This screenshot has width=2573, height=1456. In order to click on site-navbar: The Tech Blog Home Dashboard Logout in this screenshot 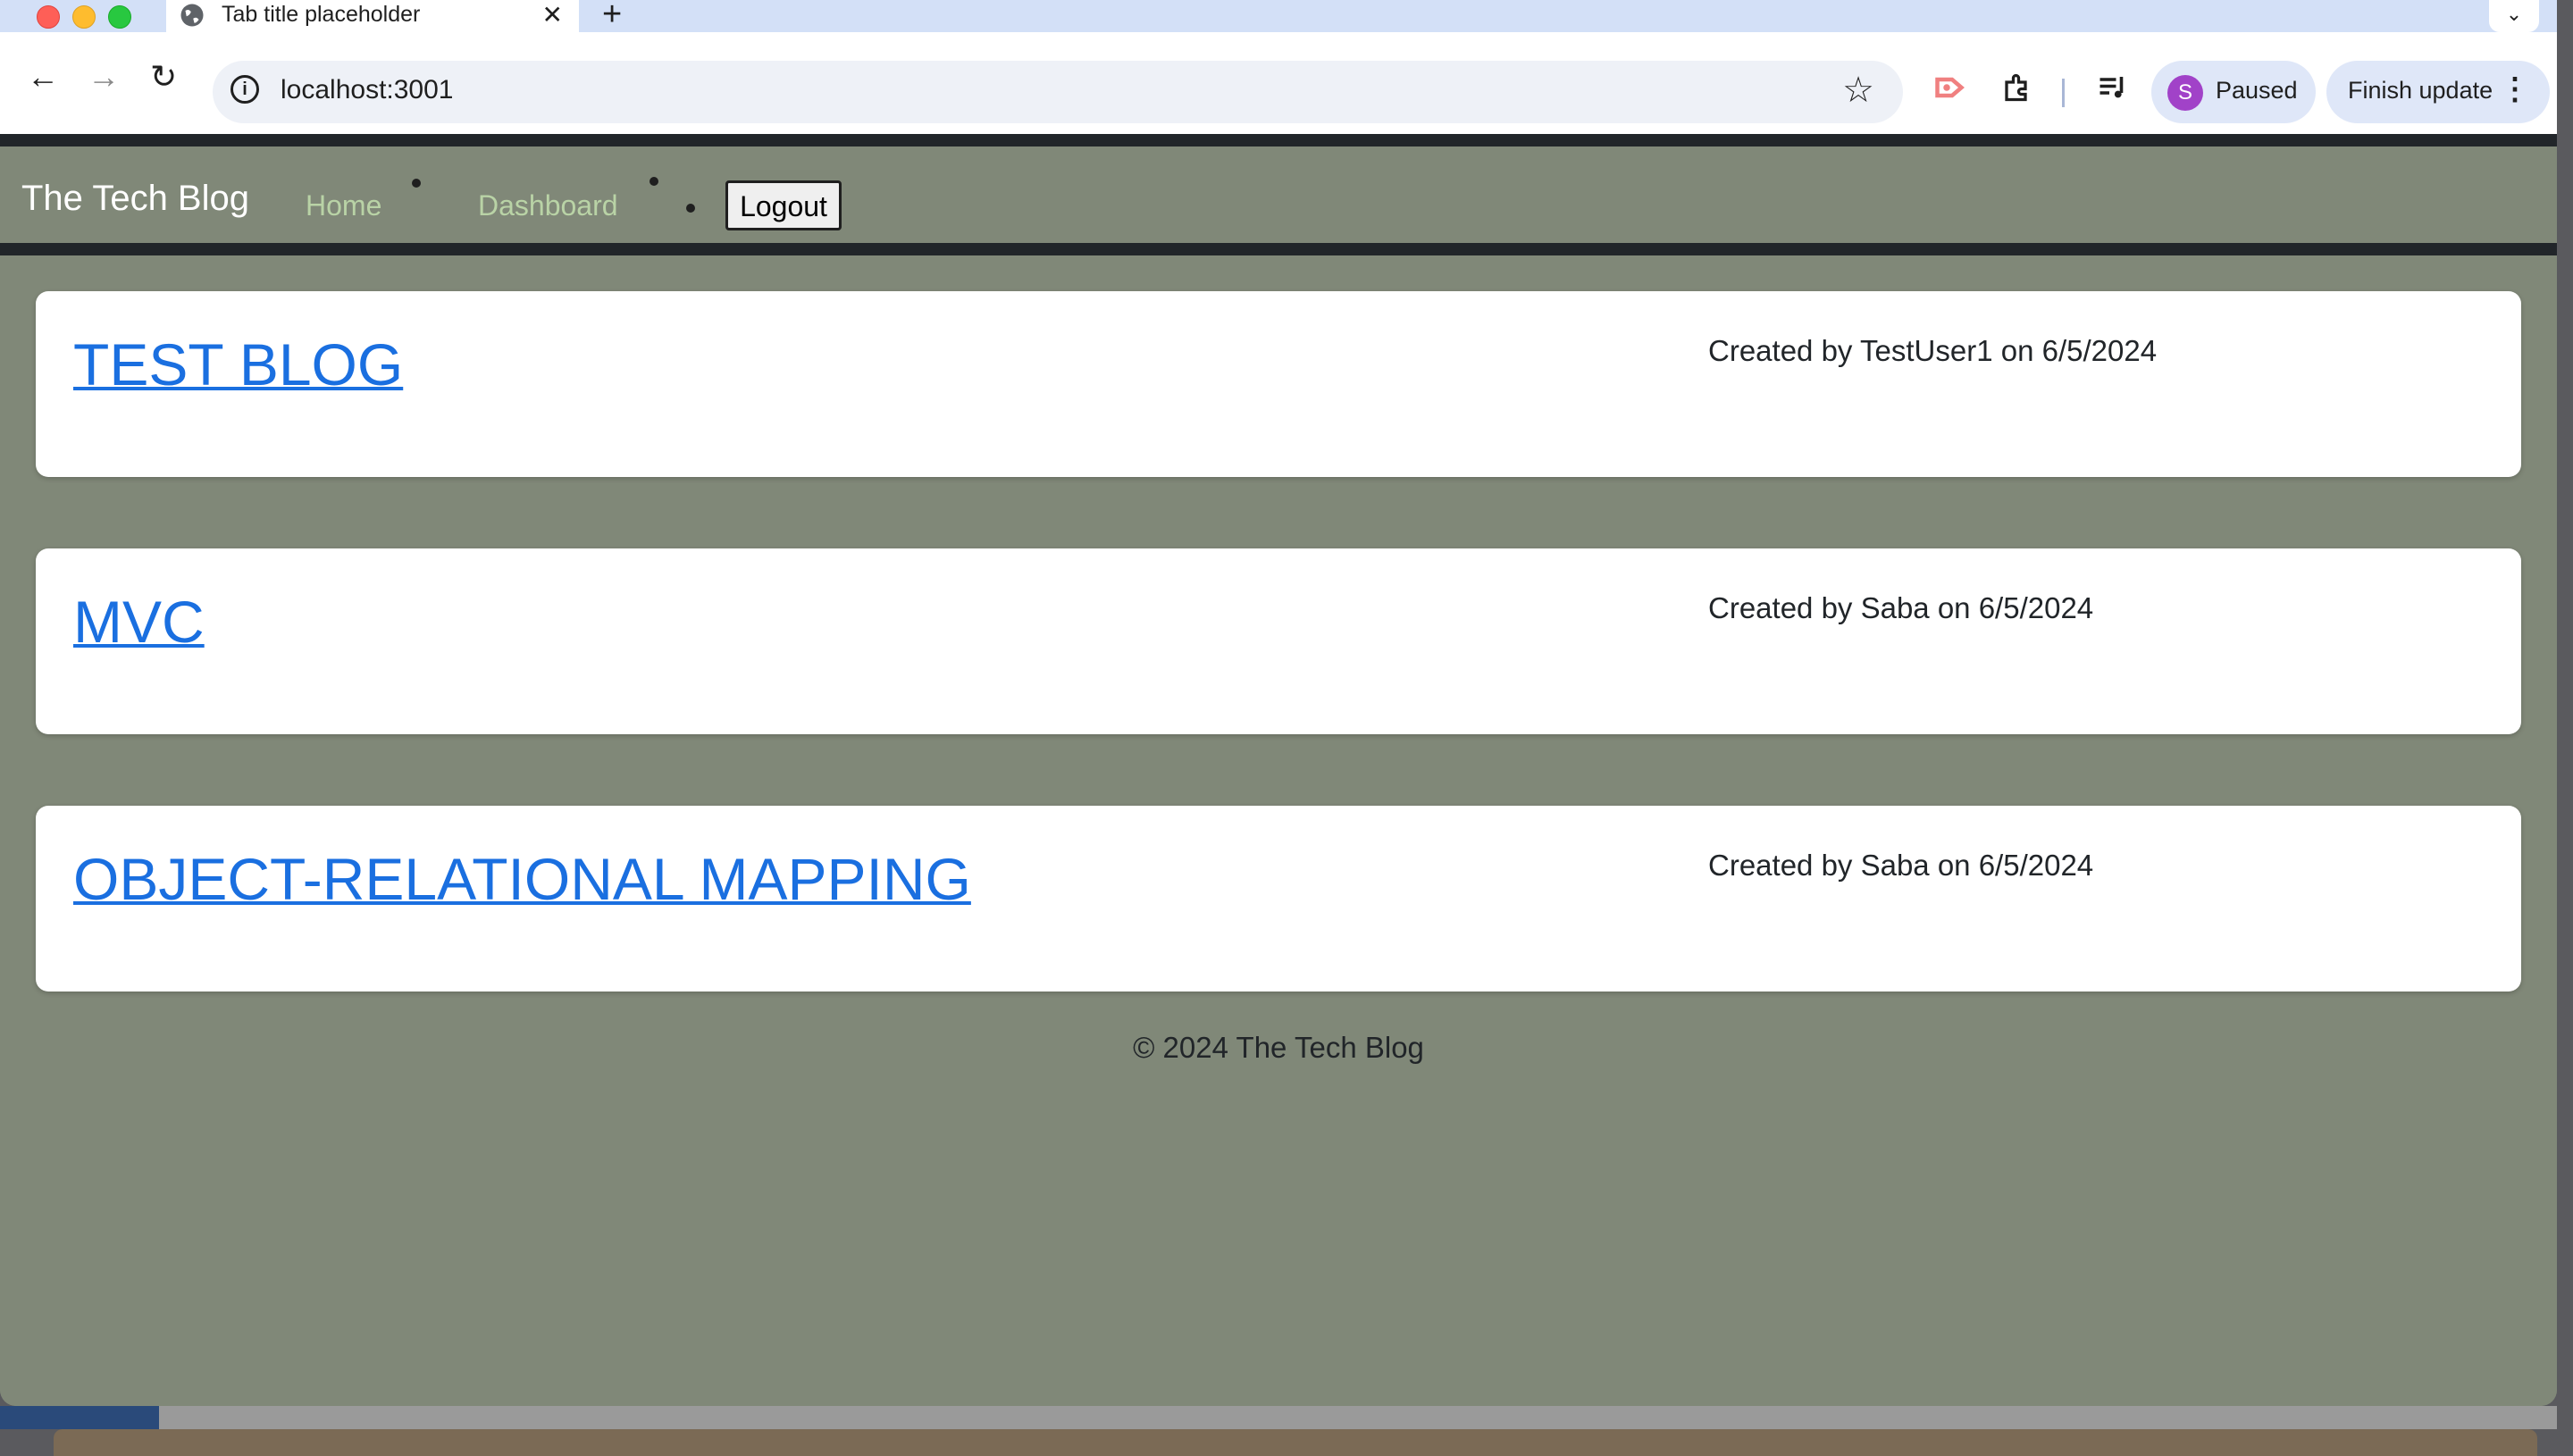, I will do `click(1278, 194)`.